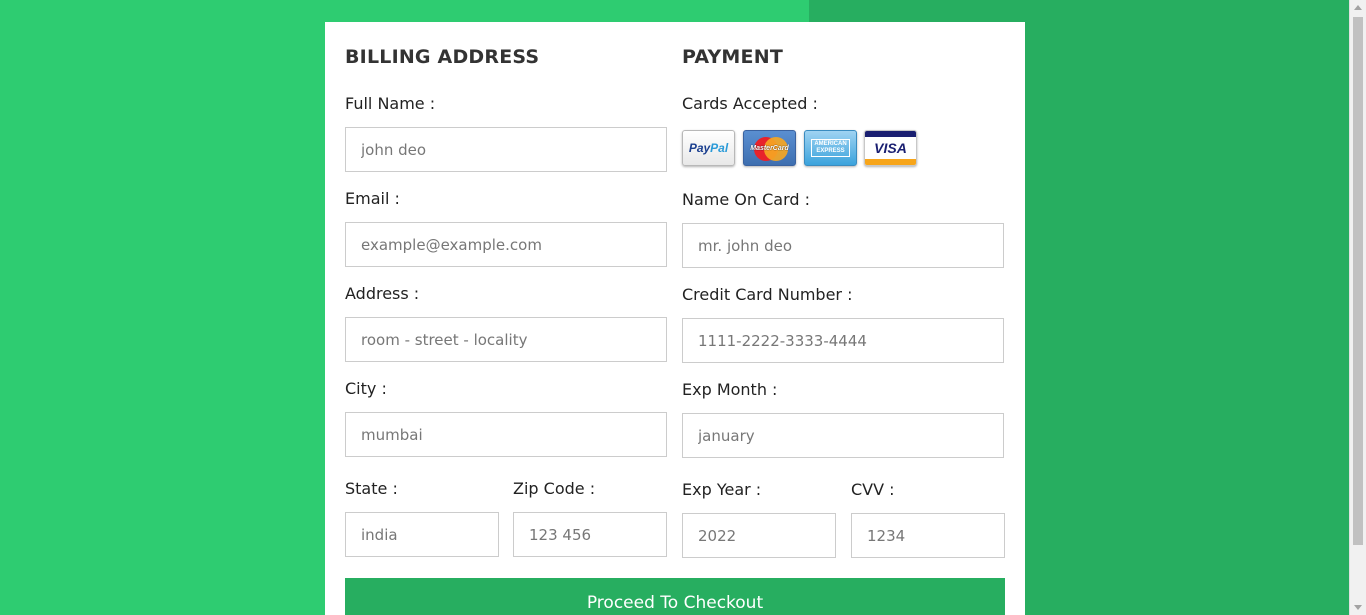  What do you see at coordinates (873, 489) in the screenshot?
I see `cvv-label: CVV :` at bounding box center [873, 489].